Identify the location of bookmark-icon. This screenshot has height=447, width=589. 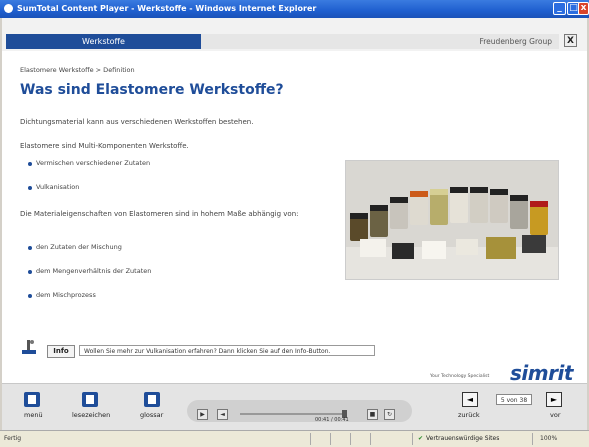
(90, 399).